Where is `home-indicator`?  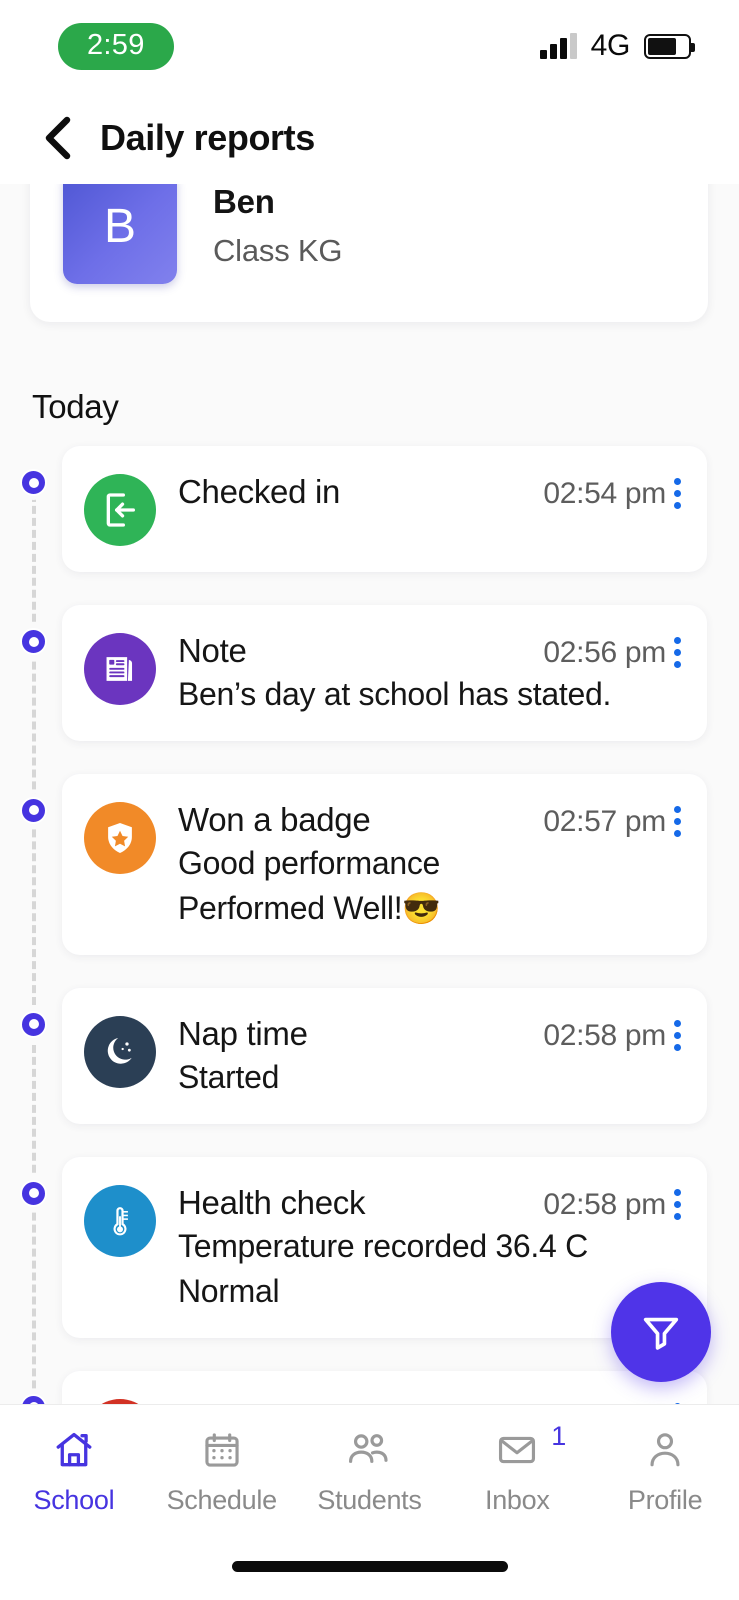
home-indicator is located at coordinates (369, 1566).